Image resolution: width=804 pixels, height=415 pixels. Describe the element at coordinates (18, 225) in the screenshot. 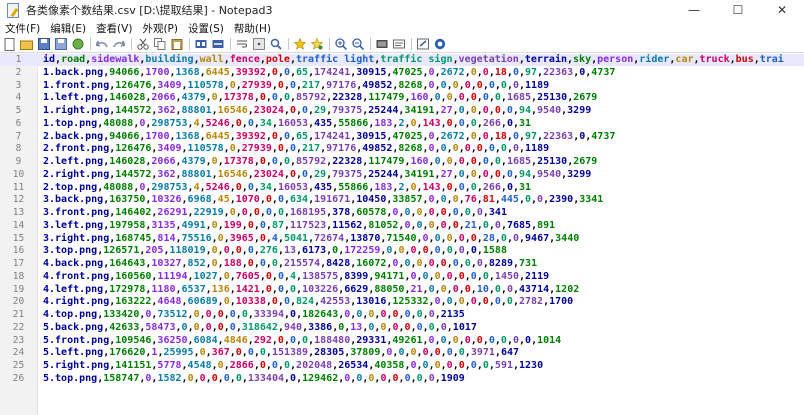

I see `line-number: 14` at that location.